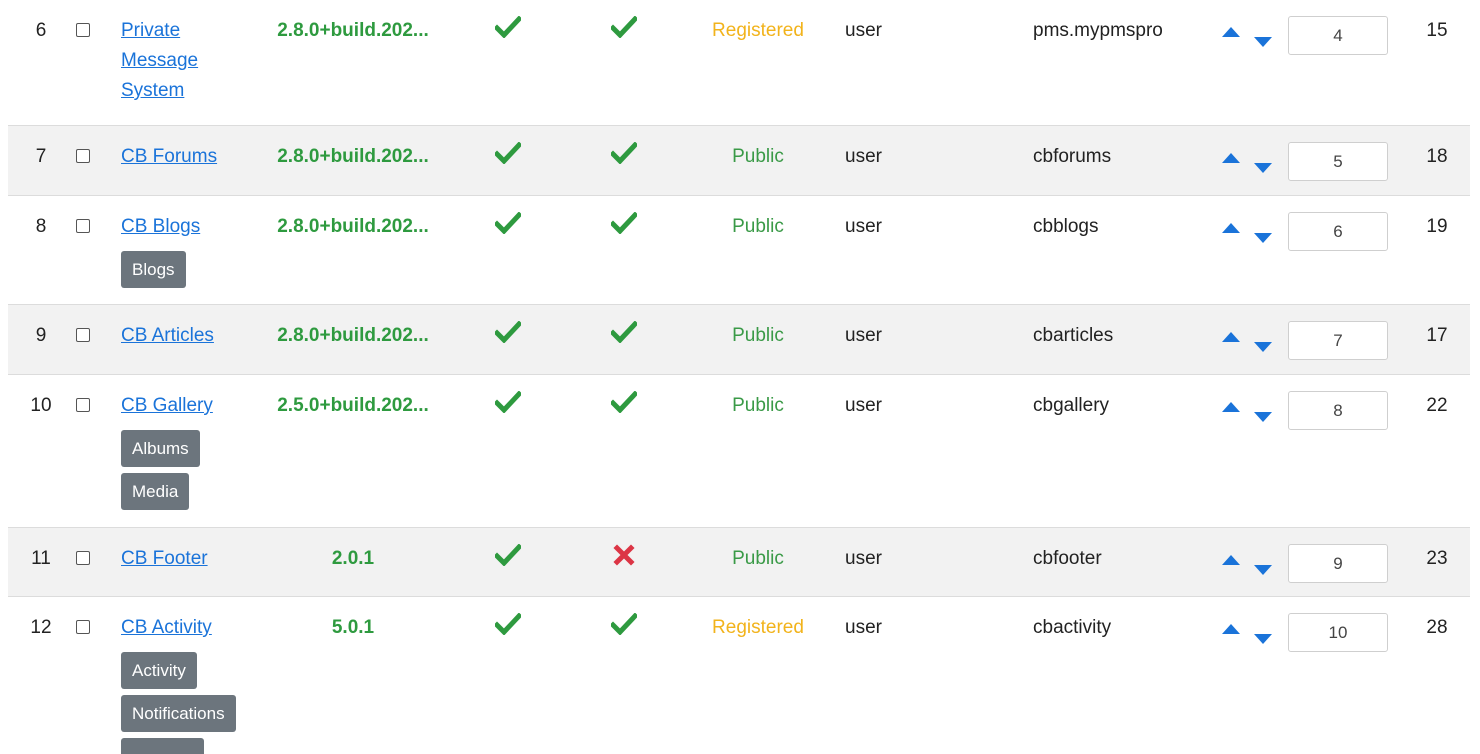  What do you see at coordinates (169, 156) in the screenshot?
I see `plugin-title-link: CB Forums` at bounding box center [169, 156].